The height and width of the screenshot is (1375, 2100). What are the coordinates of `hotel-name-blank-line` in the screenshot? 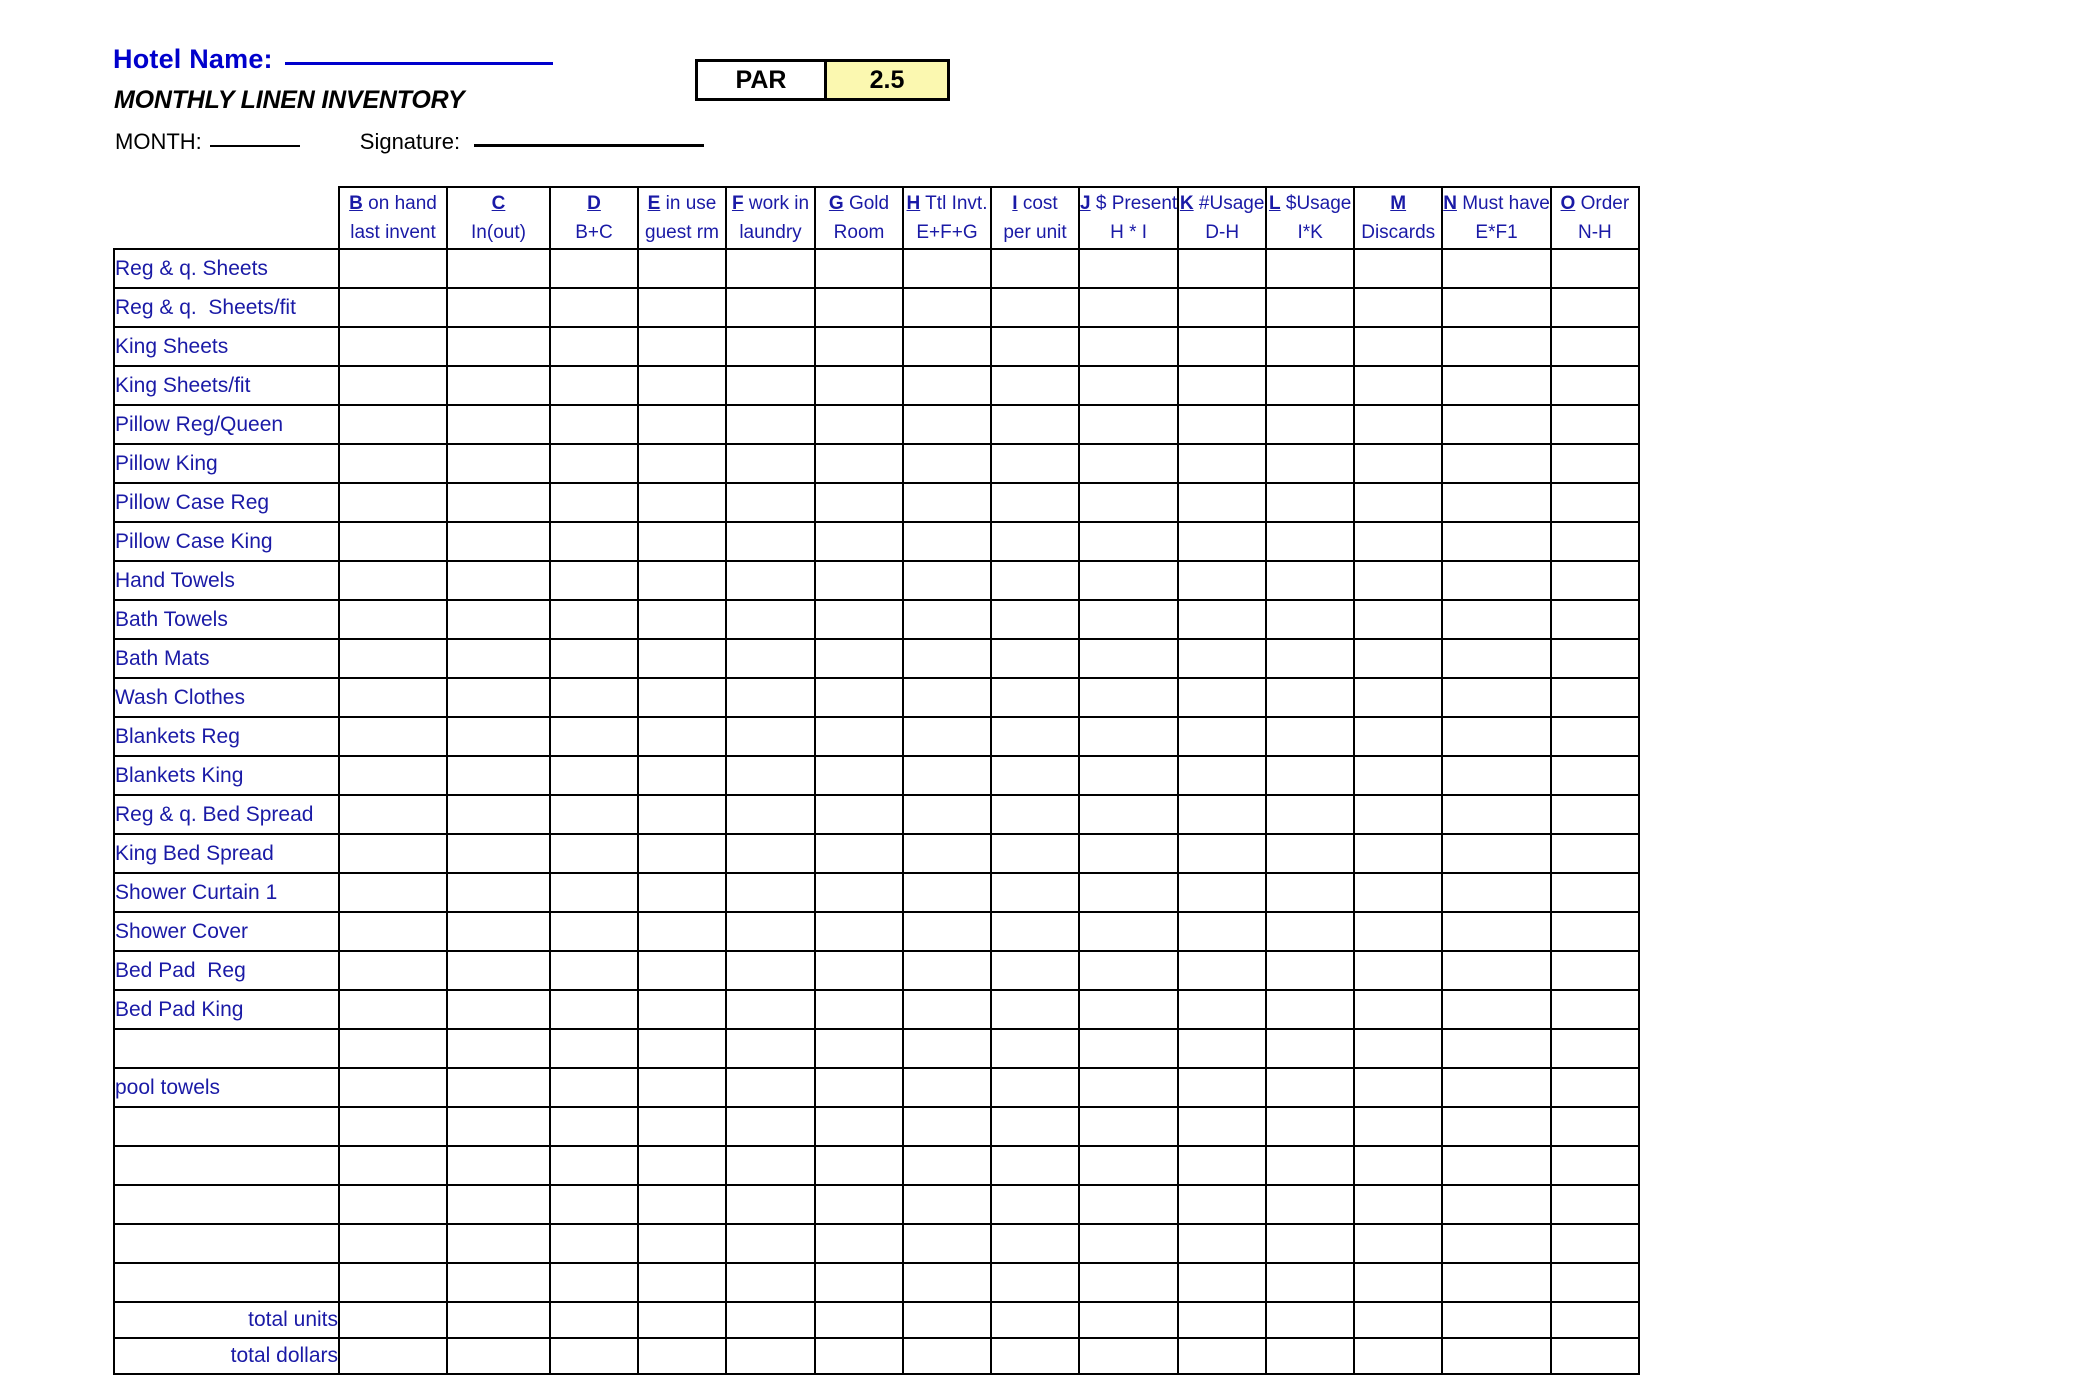 It's located at (418, 63).